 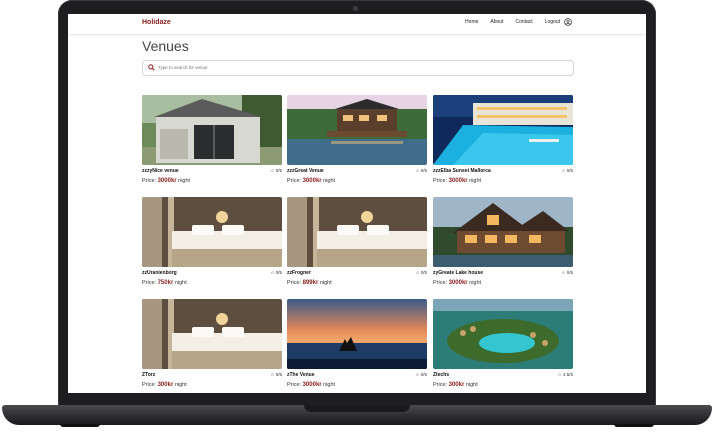 What do you see at coordinates (159, 273) in the screenshot?
I see `venue-name: zzUranienborg` at bounding box center [159, 273].